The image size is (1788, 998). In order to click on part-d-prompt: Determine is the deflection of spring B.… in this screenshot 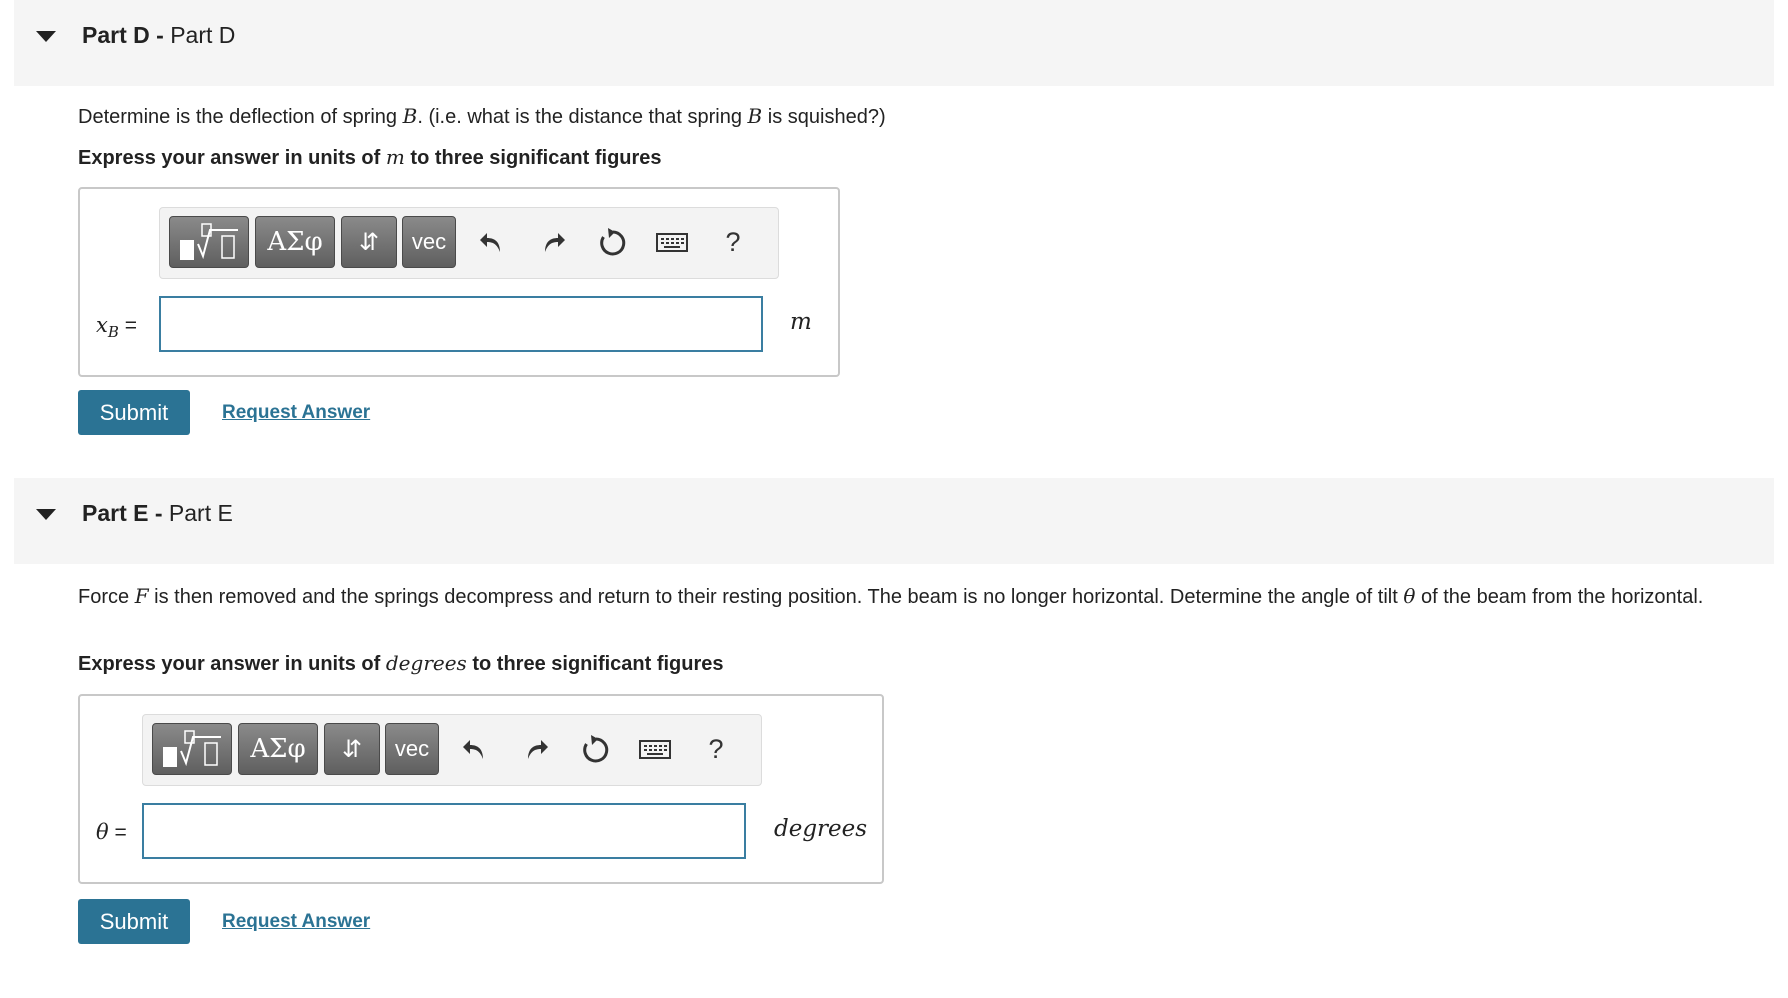, I will do `click(903, 117)`.